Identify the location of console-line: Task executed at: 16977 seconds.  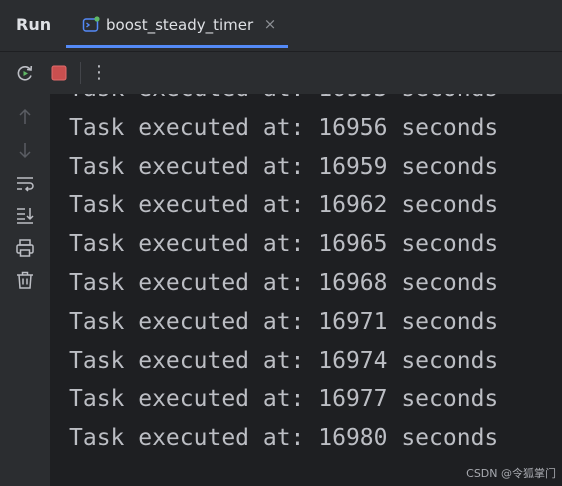
(284, 399).